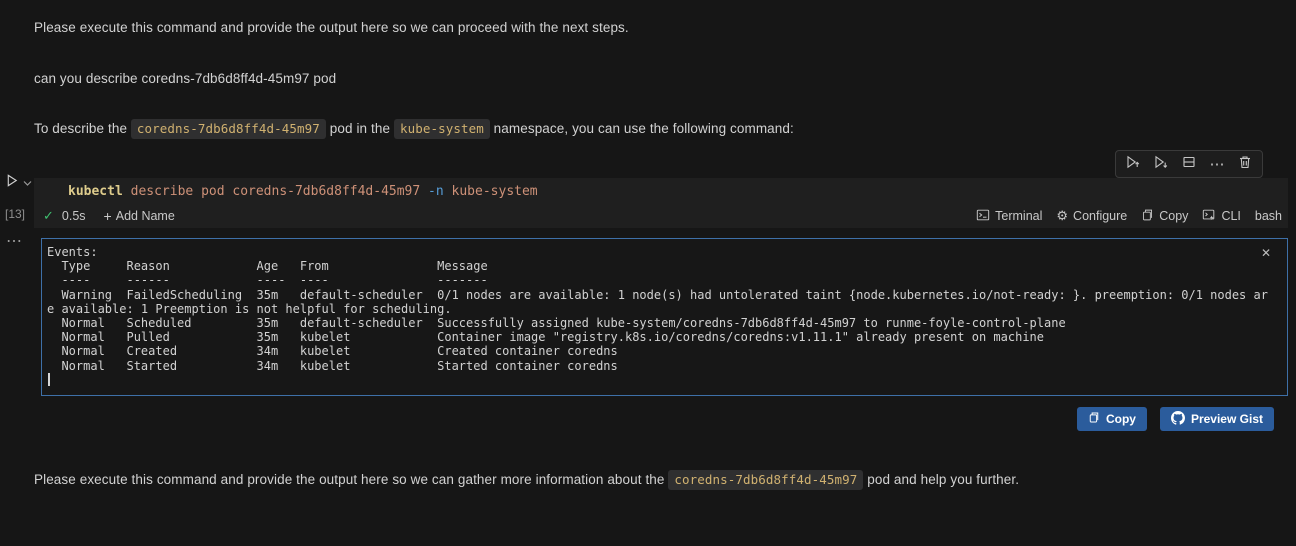  I want to click on intro-text: To describe the, so click(82, 128).